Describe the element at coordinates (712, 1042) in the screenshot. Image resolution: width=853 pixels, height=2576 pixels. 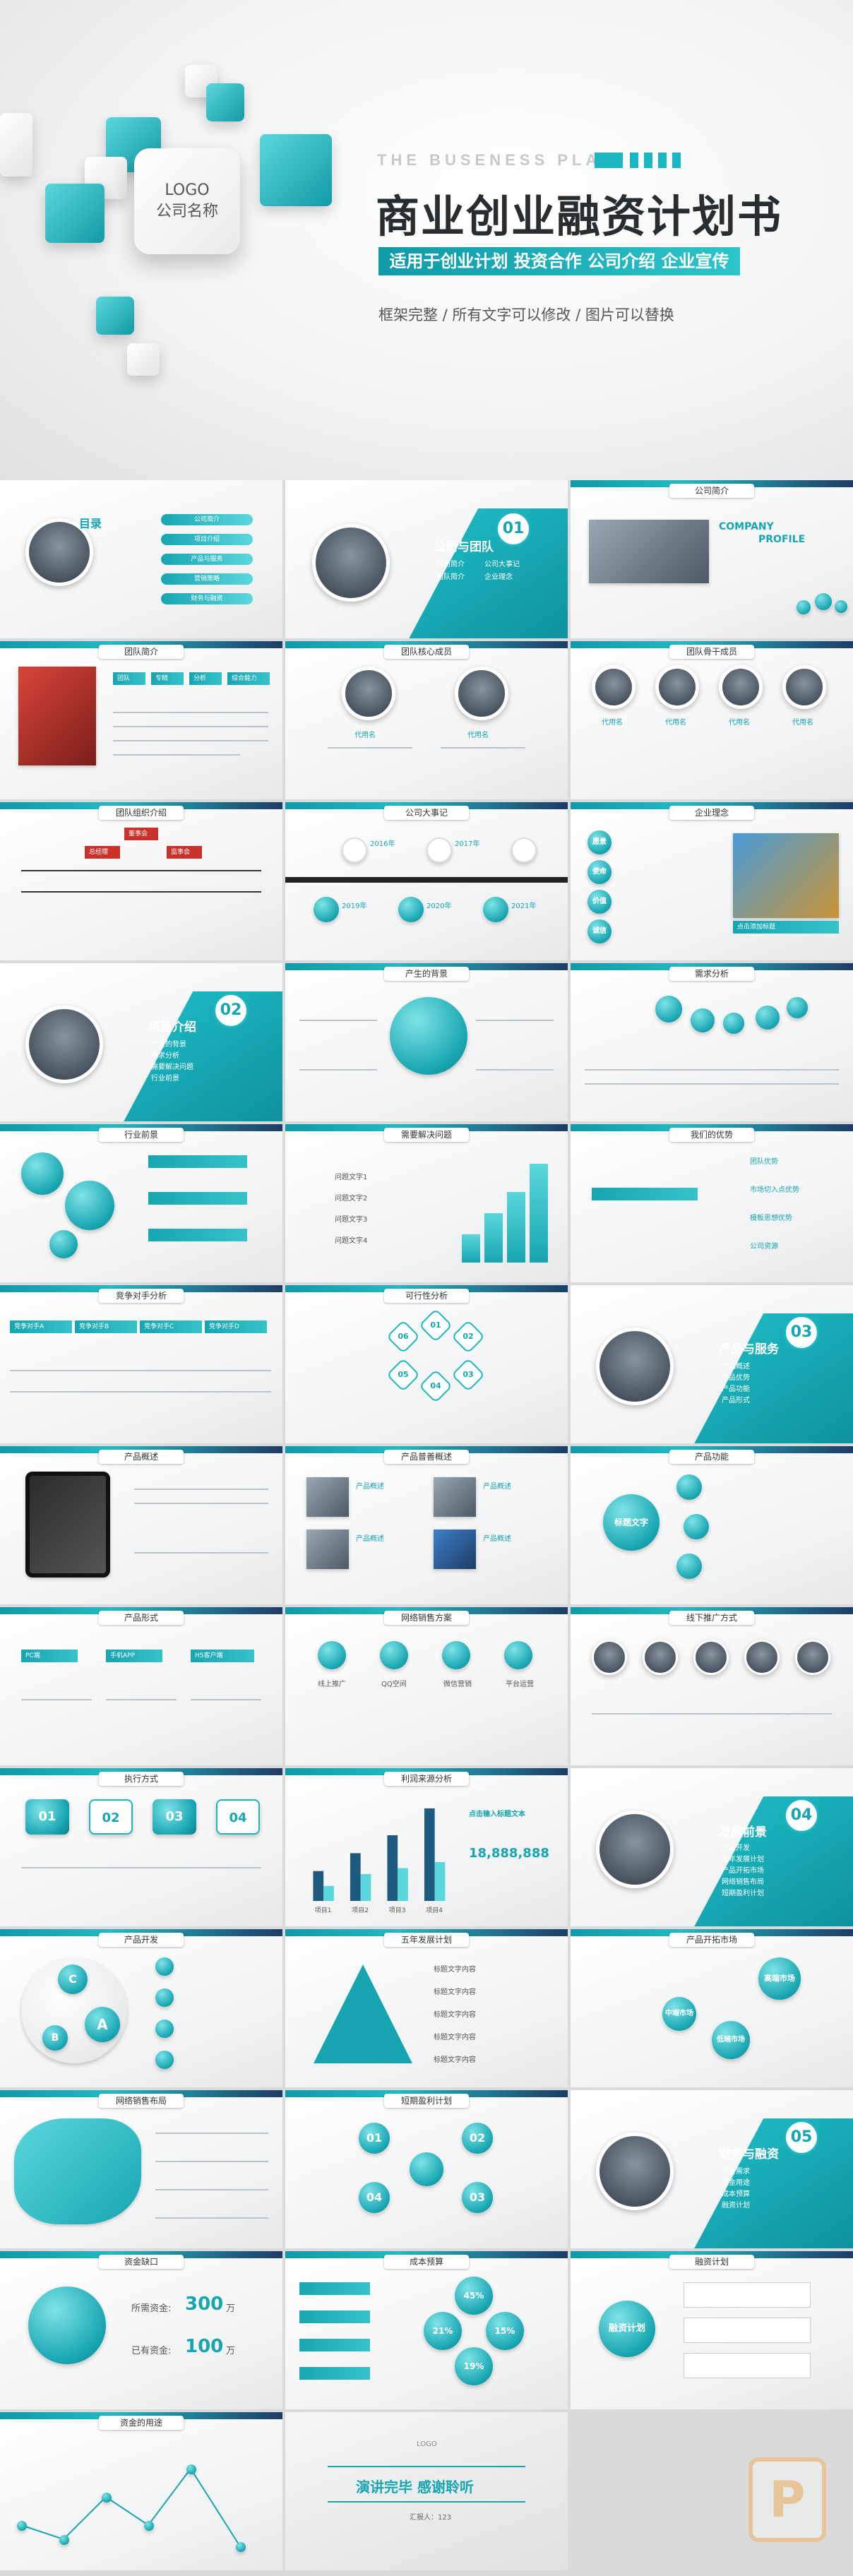
I see `slide-demand-analysis: 需求分析` at that location.